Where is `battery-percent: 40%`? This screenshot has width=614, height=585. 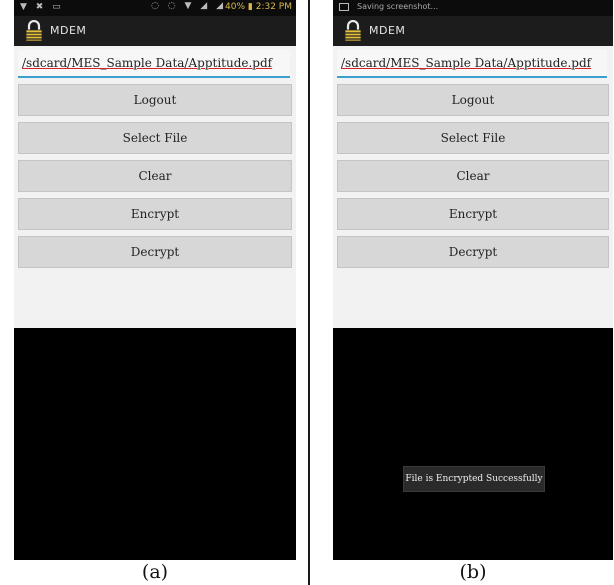 battery-percent: 40% is located at coordinates (235, 7).